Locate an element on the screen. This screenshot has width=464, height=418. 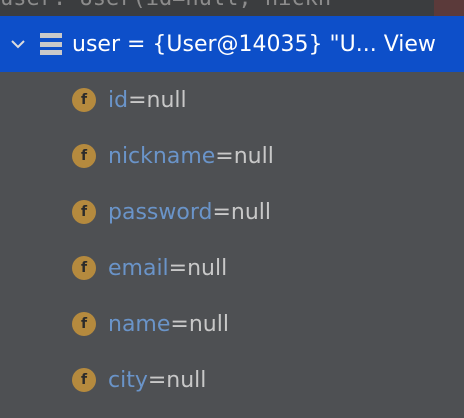
field-row-password: f password = null is located at coordinates (232, 212).